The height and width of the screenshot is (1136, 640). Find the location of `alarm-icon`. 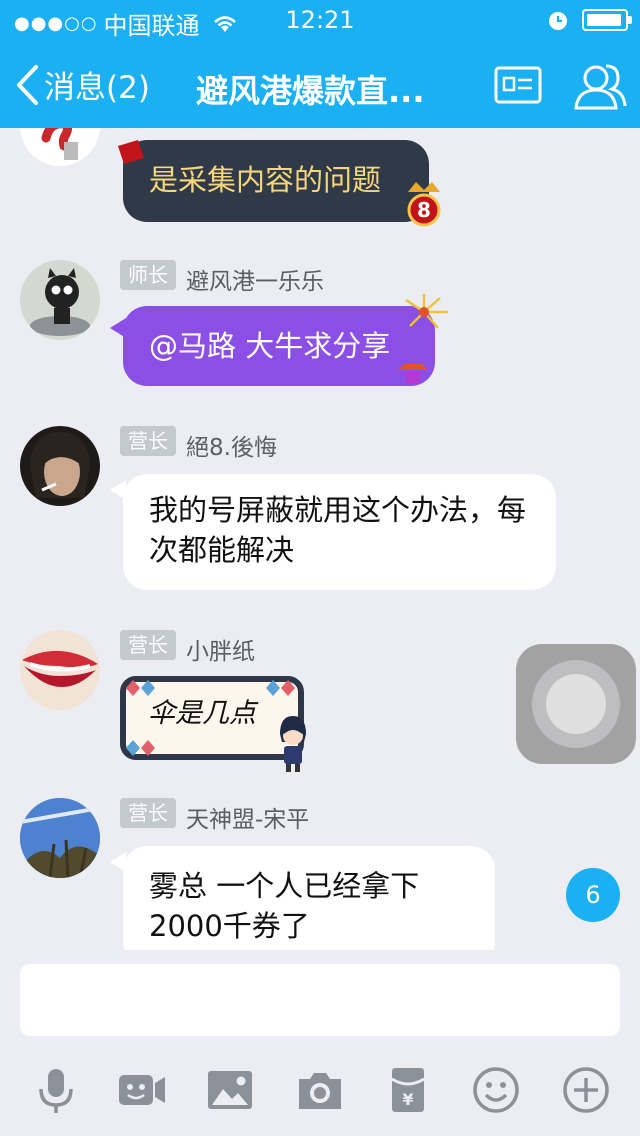

alarm-icon is located at coordinates (558, 21).